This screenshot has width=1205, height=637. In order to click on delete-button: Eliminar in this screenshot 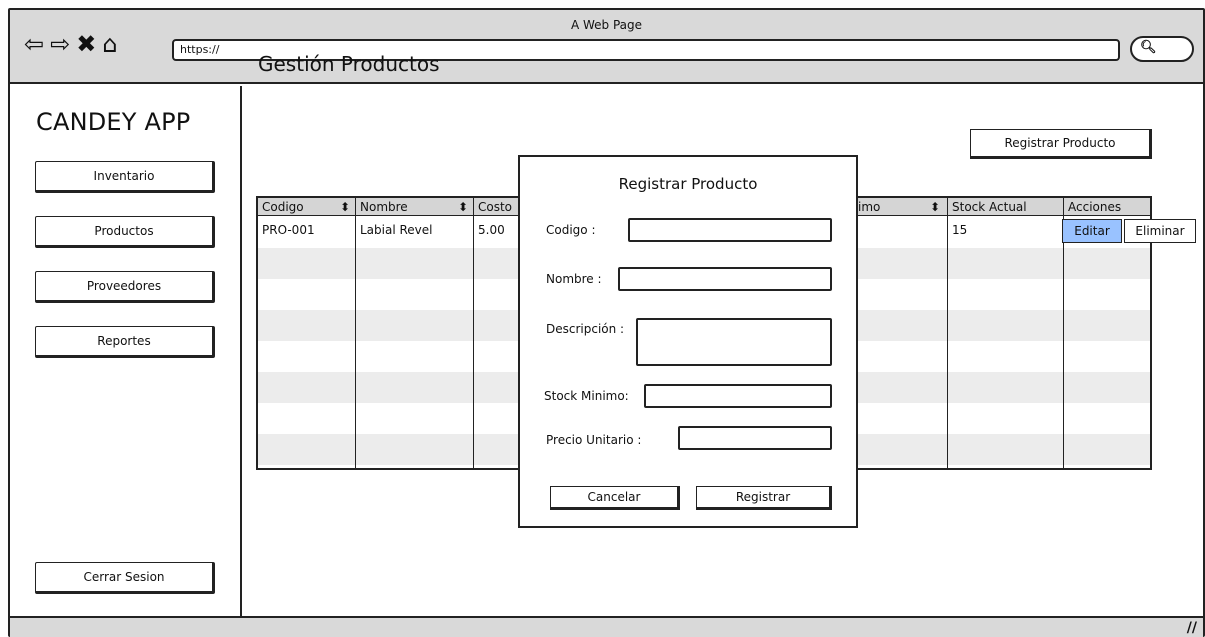, I will do `click(1160, 231)`.